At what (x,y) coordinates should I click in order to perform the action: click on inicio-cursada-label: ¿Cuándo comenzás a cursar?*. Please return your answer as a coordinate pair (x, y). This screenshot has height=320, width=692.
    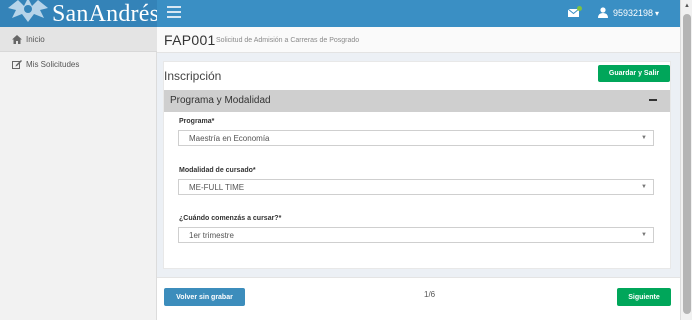
    Looking at the image, I should click on (230, 218).